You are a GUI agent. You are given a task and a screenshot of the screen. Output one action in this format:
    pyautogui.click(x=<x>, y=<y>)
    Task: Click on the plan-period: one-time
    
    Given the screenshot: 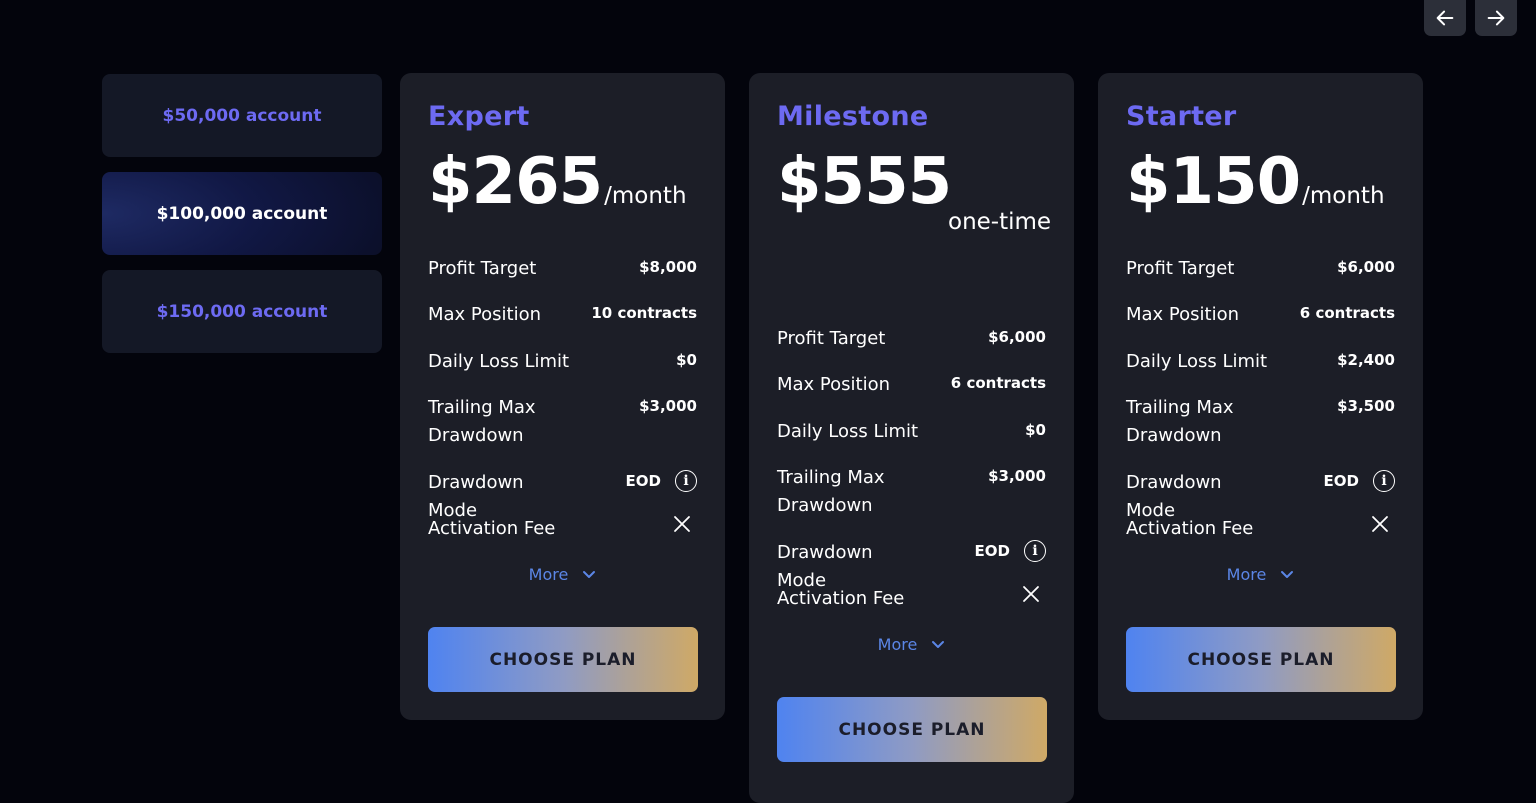 What is the action you would take?
    pyautogui.click(x=1000, y=222)
    